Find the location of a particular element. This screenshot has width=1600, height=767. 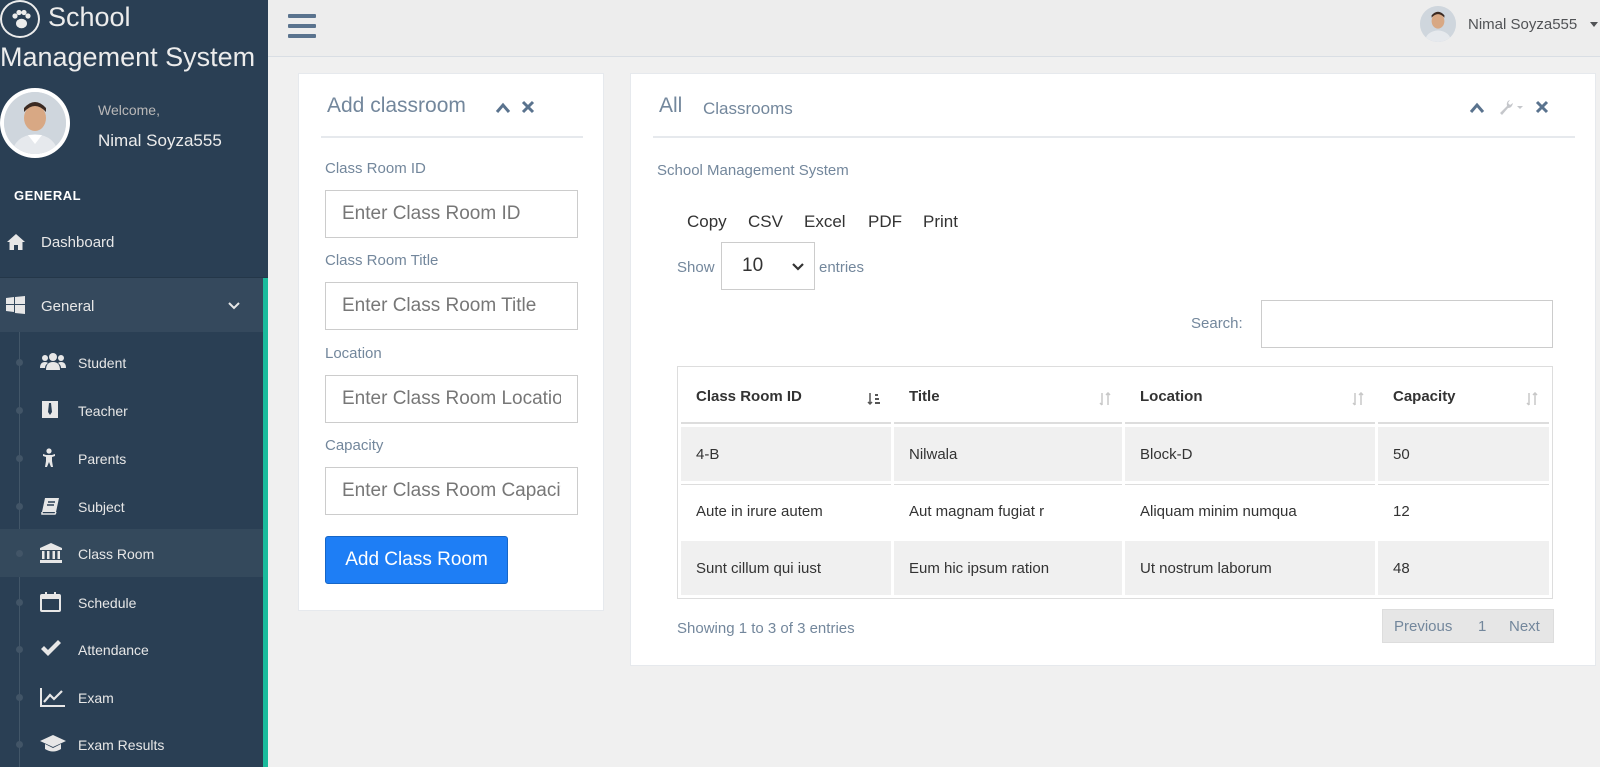

sidebar-item-label: Class Room is located at coordinates (116, 554).